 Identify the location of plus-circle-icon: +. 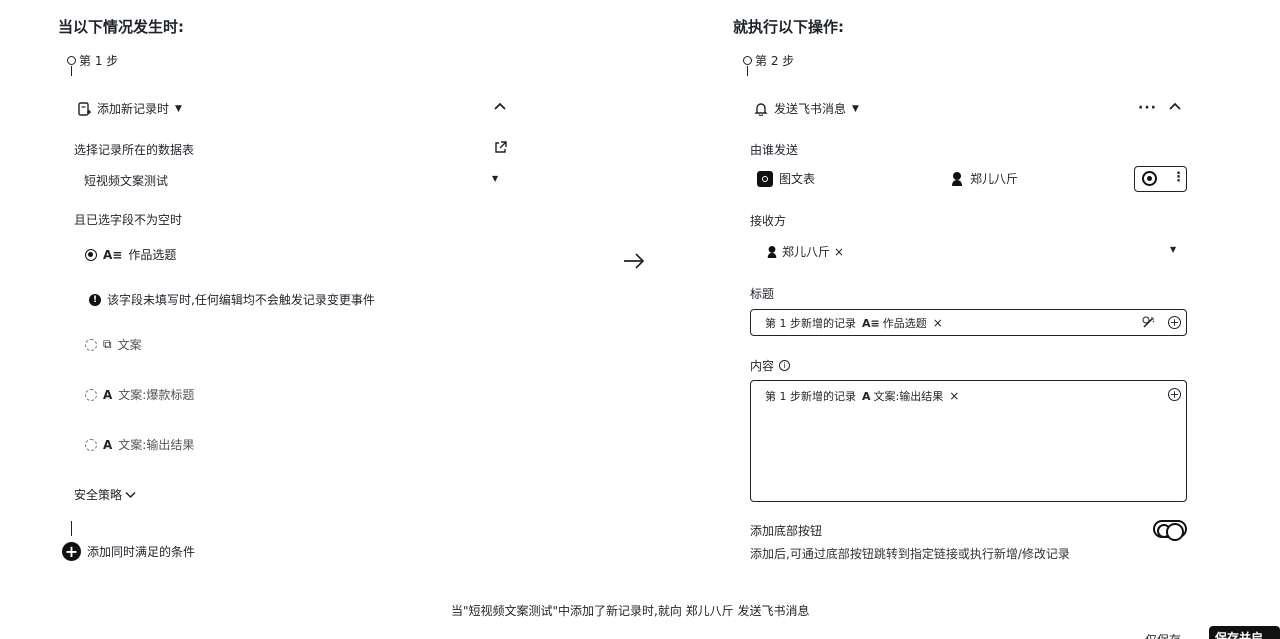
(71, 551).